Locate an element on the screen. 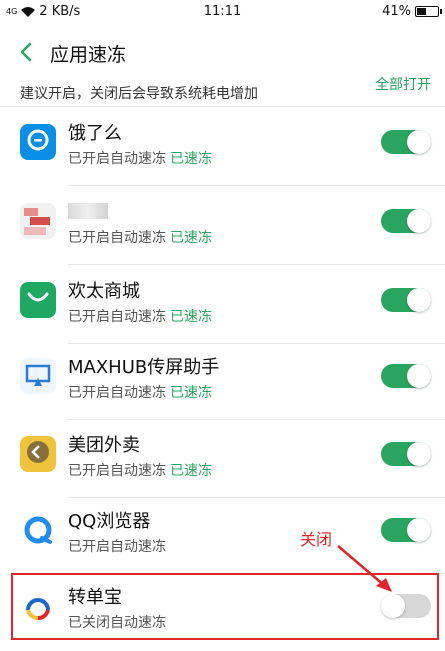 The image size is (445, 651). app-name is located at coordinates (88, 211).